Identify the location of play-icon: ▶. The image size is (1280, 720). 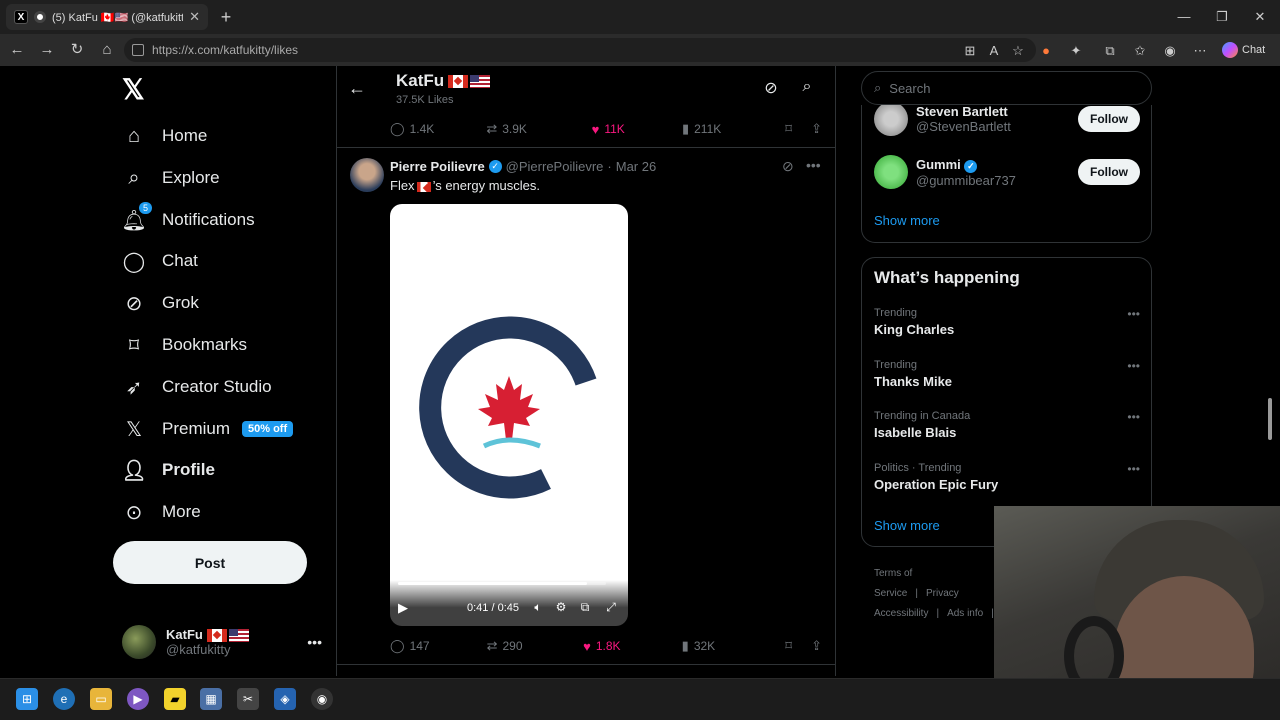
(403, 608).